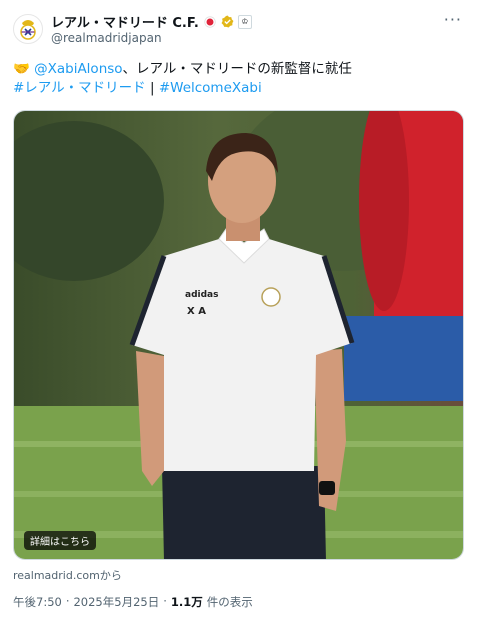  What do you see at coordinates (125, 21) in the screenshot?
I see `display-name: レアル・マドリード C.F.` at bounding box center [125, 21].